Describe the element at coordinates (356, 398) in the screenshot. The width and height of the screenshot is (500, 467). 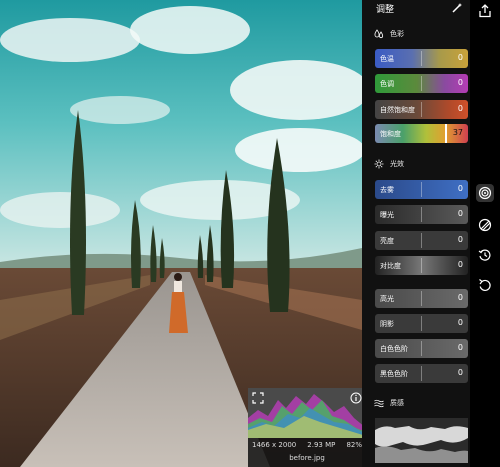
I see `info-icon` at that location.